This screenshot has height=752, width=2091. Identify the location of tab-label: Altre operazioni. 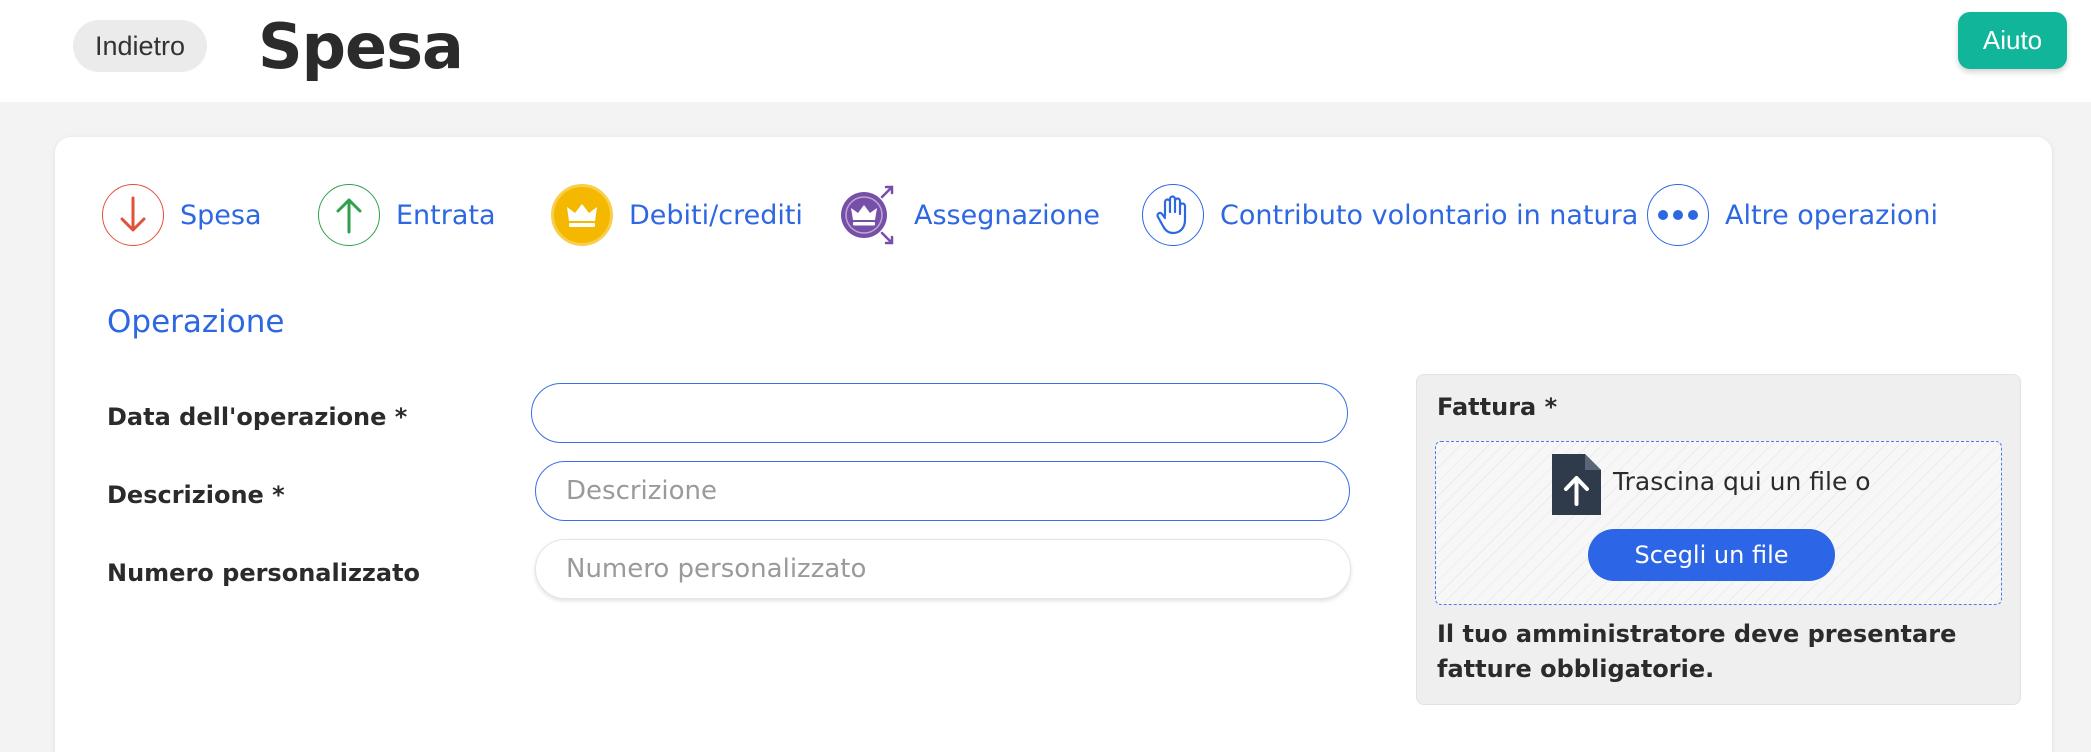
(1831, 215).